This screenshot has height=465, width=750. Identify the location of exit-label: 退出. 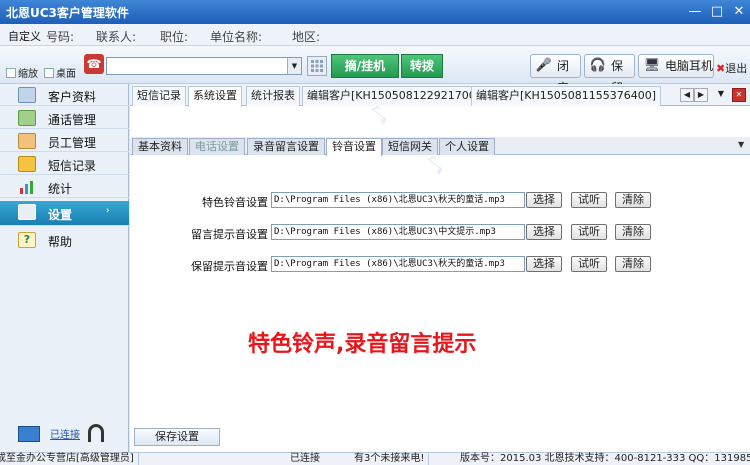
(736, 68).